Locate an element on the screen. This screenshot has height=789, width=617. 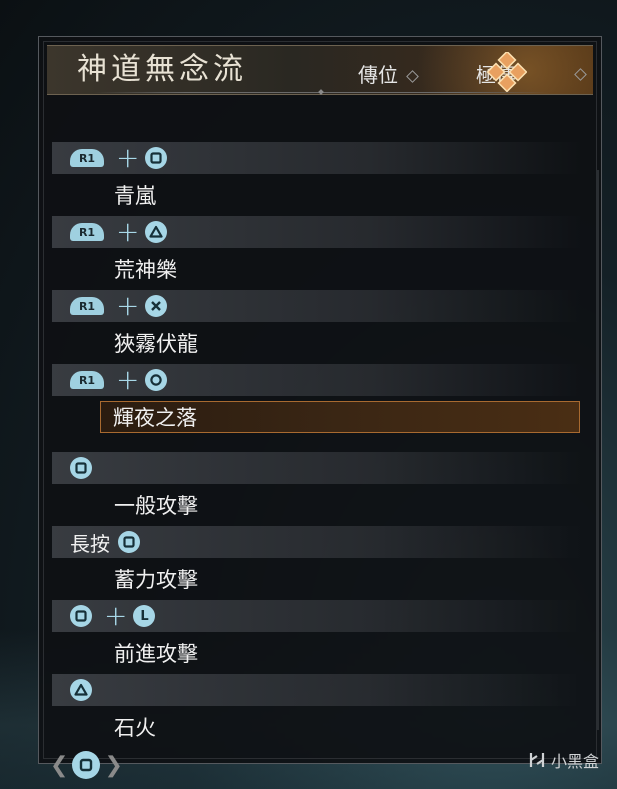
left-stick-icon: L is located at coordinates (144, 616).